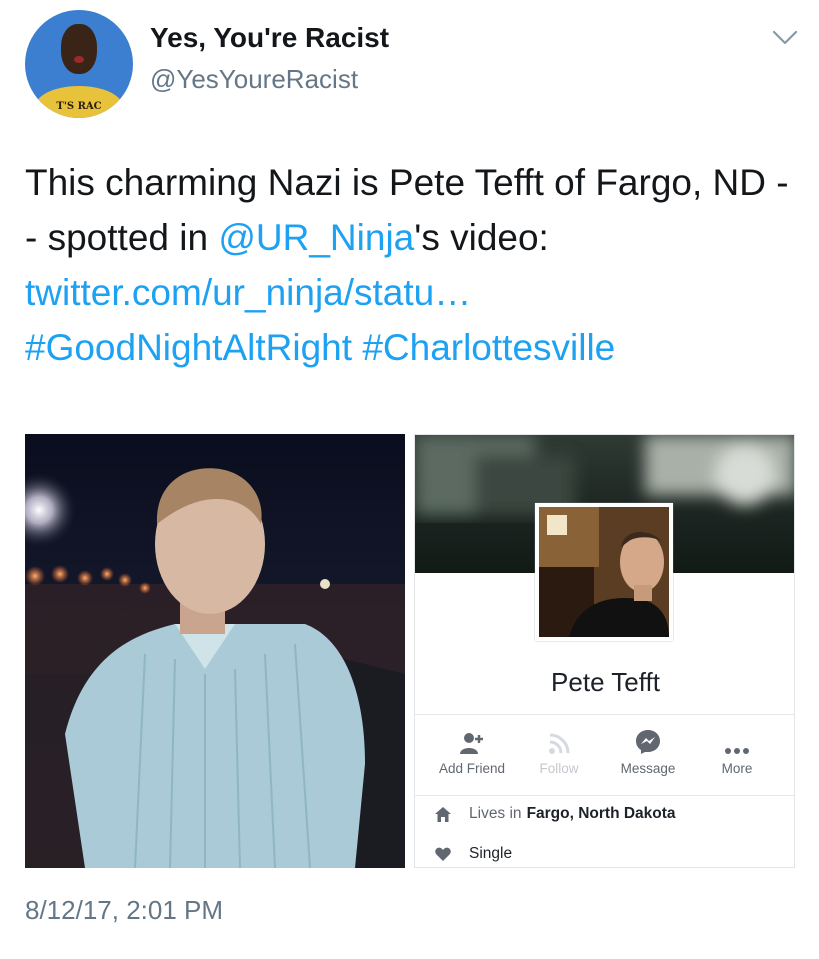 Image resolution: width=819 pixels, height=959 pixels. I want to click on lives-in-prefix: Lives in, so click(495, 813).